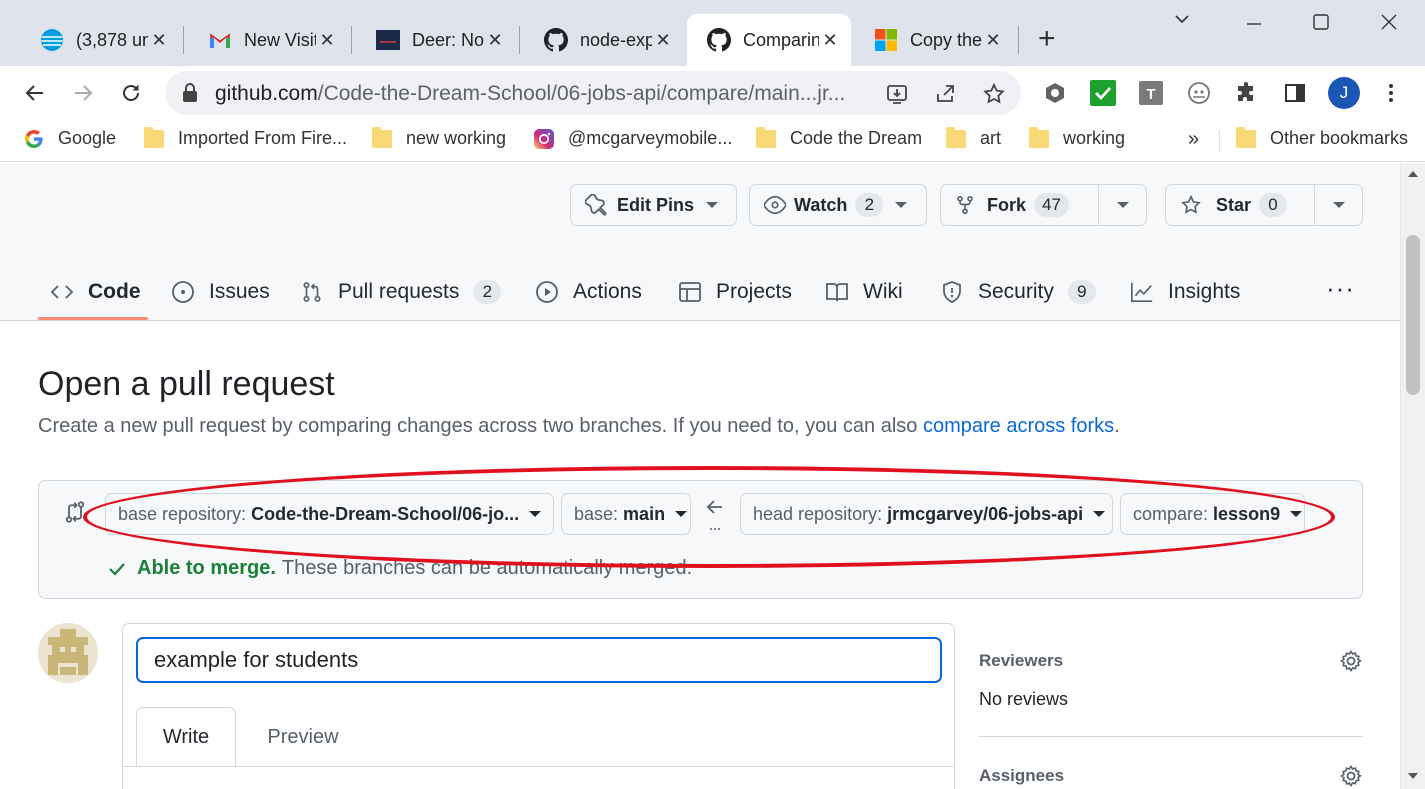  I want to click on tab-security: Security 9, so click(1018, 292).